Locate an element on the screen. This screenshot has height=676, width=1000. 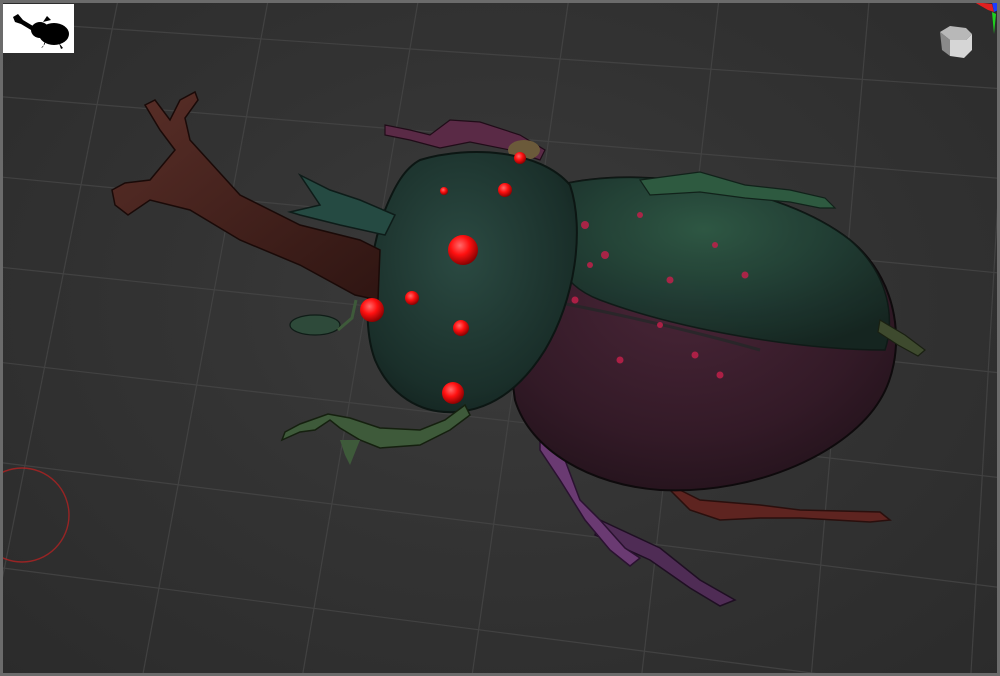
left-palp is located at coordinates (323, 317).